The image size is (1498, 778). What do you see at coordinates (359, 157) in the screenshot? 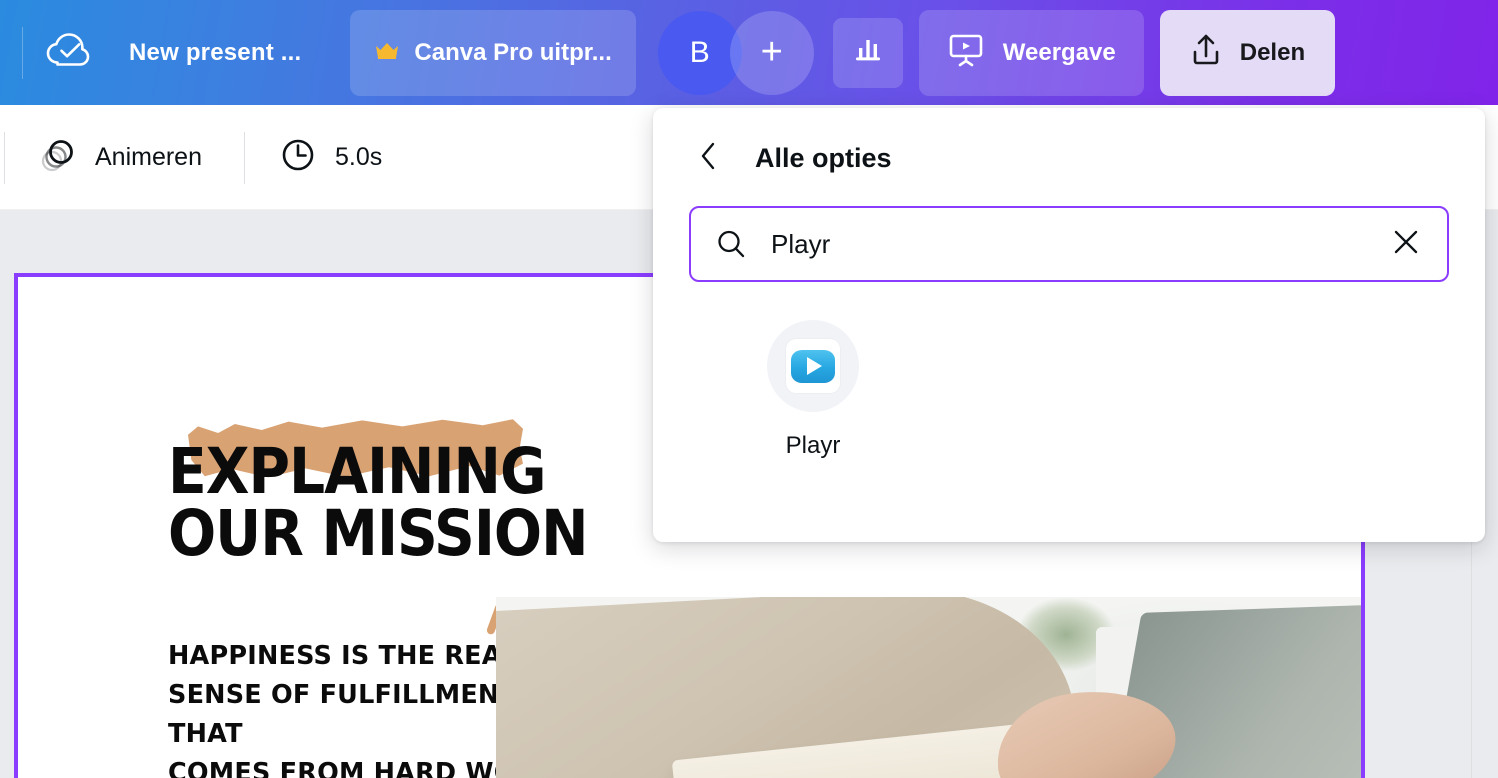
I see `timing-label: 5.0s` at bounding box center [359, 157].